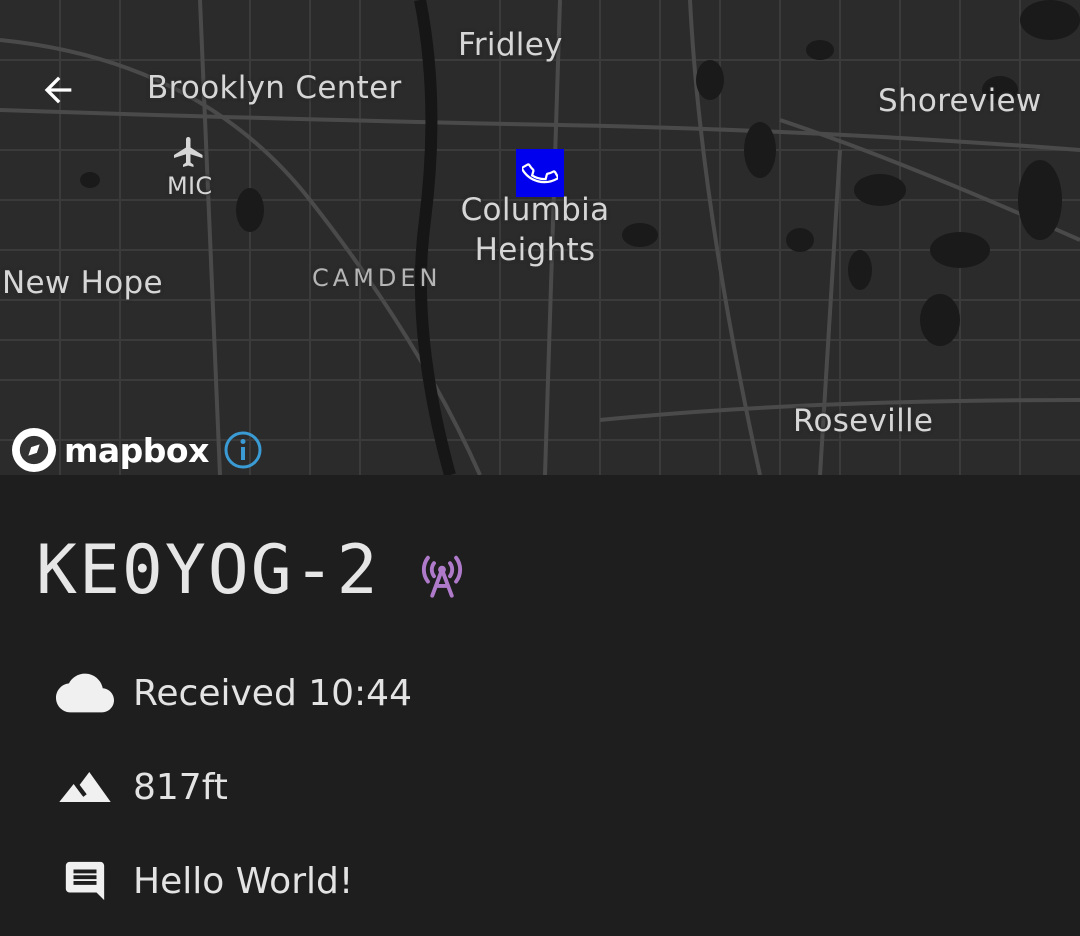 This screenshot has height=936, width=1080. What do you see at coordinates (180, 787) in the screenshot?
I see `altitude-value: 817ft` at bounding box center [180, 787].